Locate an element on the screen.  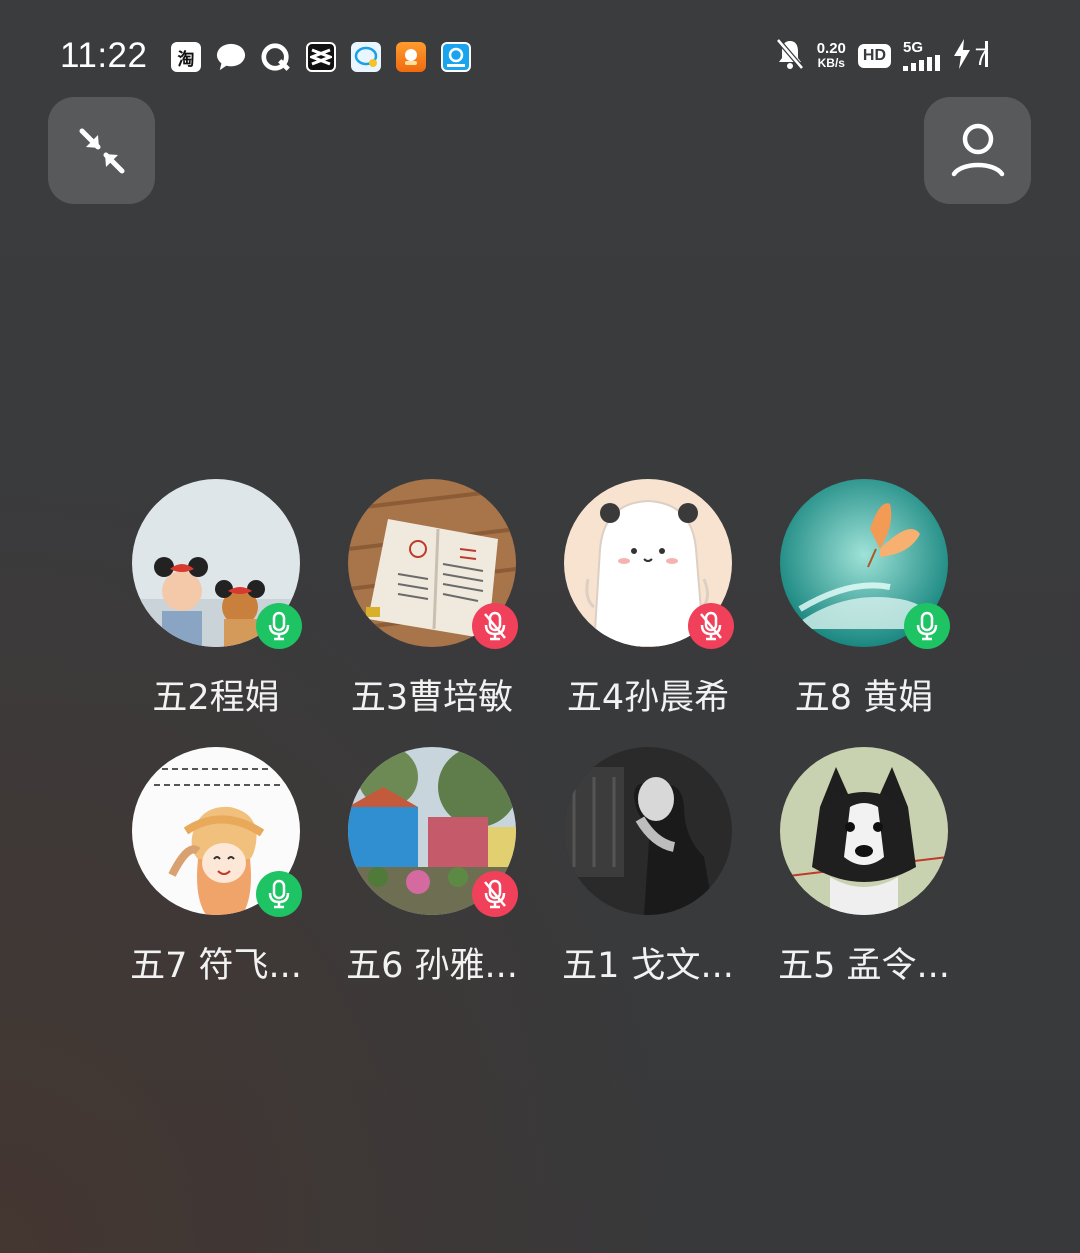
hd-voice-badge: HD is located at coordinates (874, 56).